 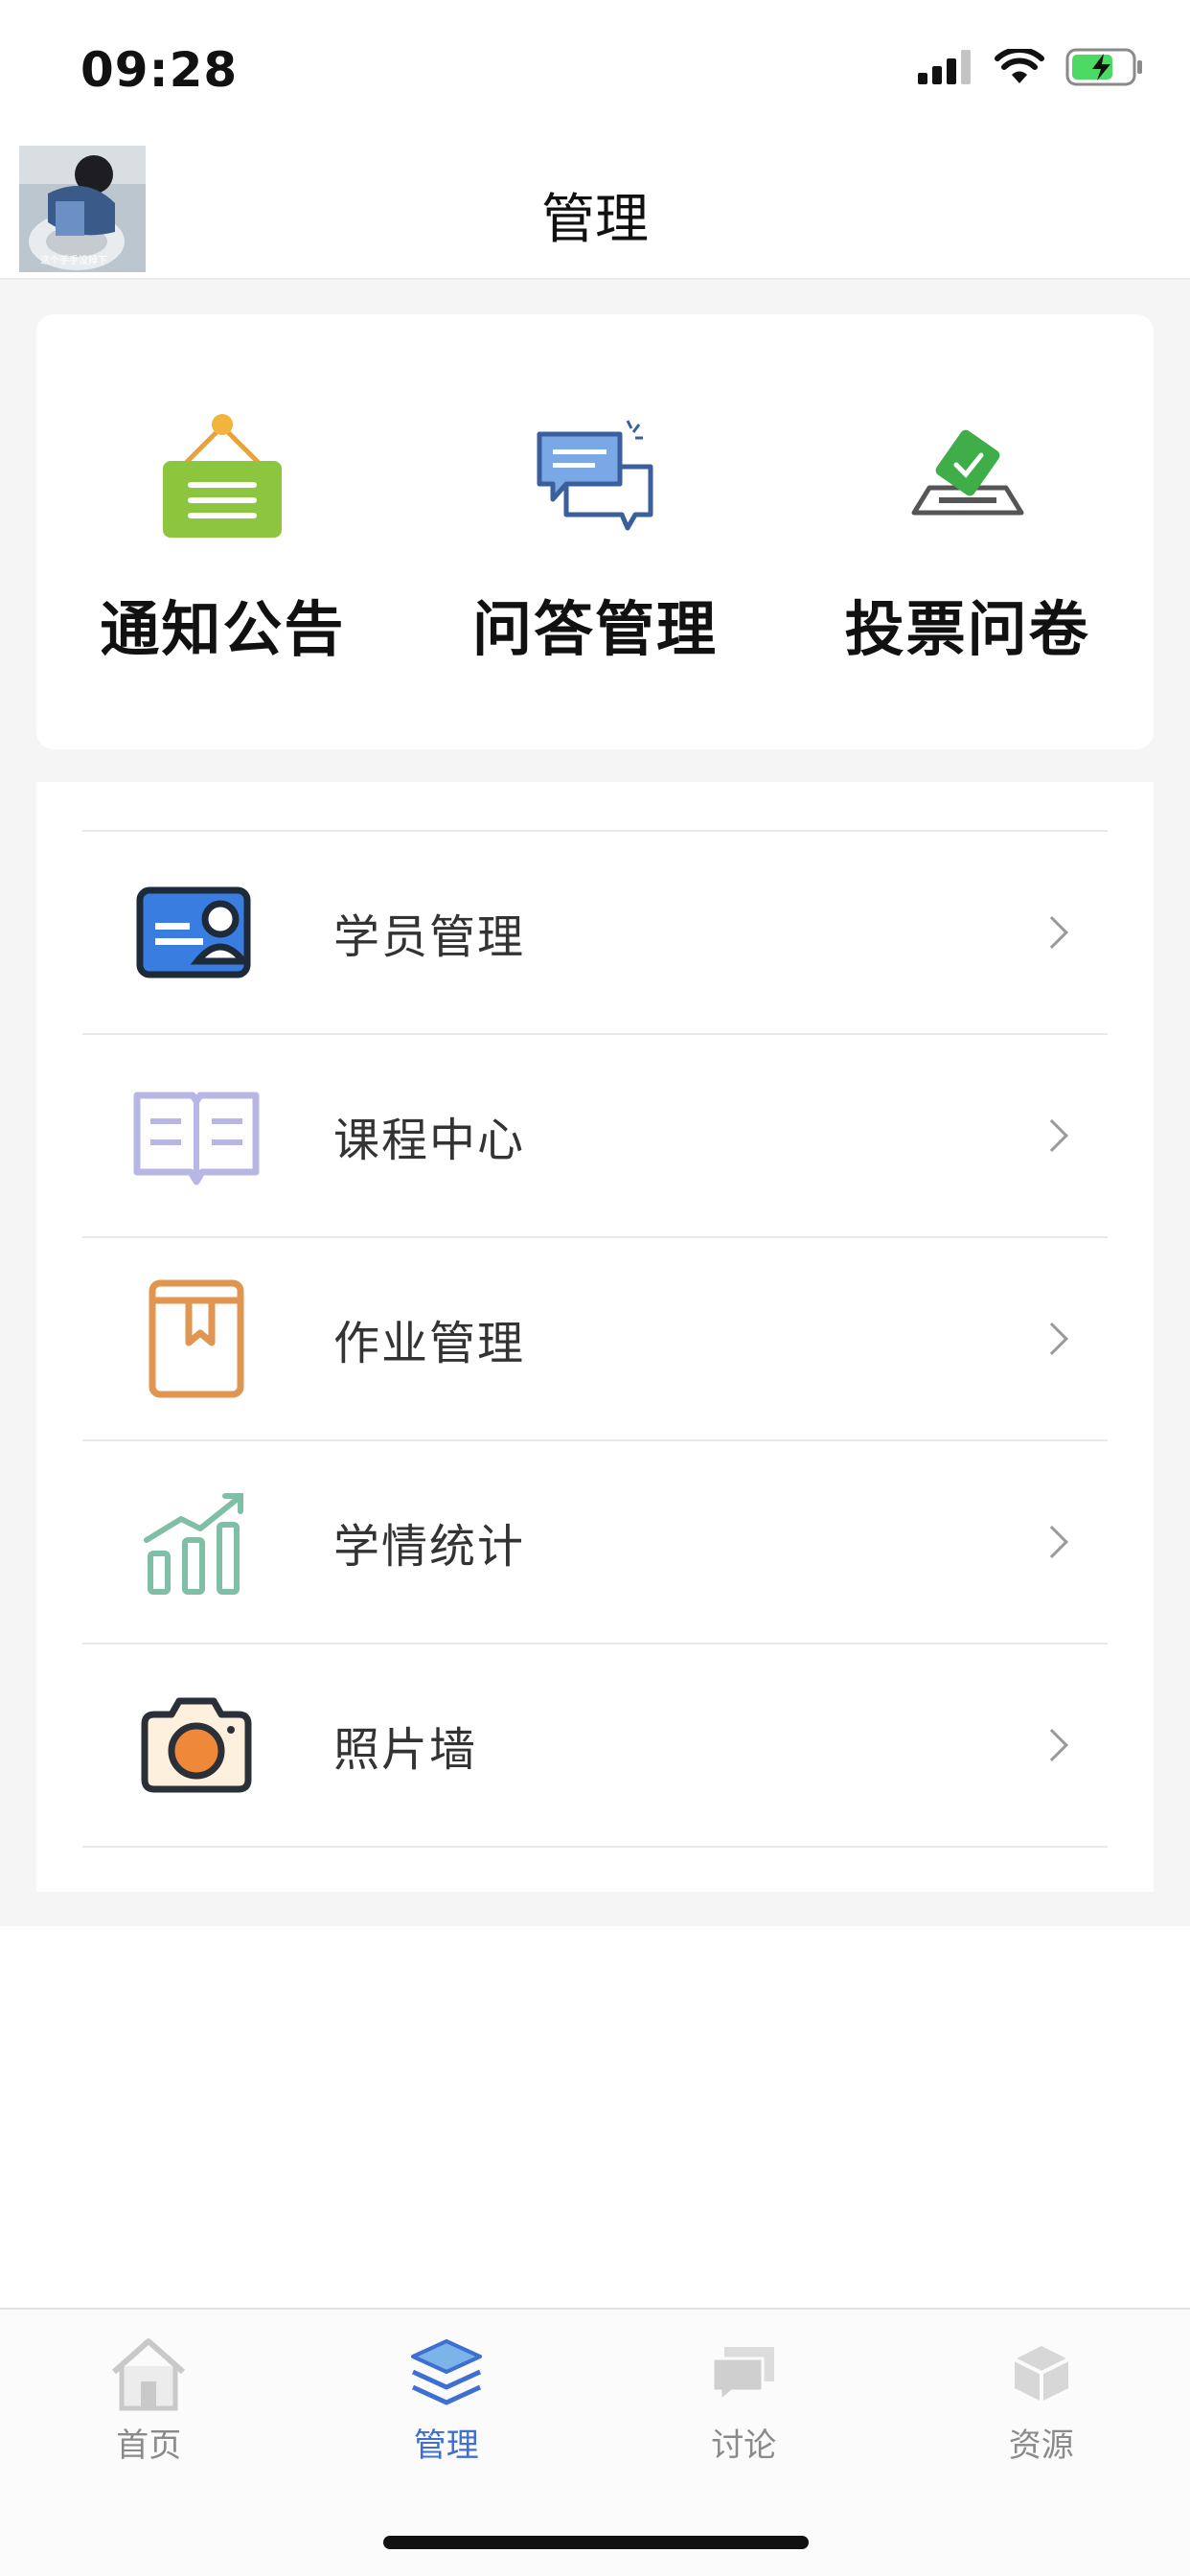 I want to click on home-indicator, so click(x=596, y=2542).